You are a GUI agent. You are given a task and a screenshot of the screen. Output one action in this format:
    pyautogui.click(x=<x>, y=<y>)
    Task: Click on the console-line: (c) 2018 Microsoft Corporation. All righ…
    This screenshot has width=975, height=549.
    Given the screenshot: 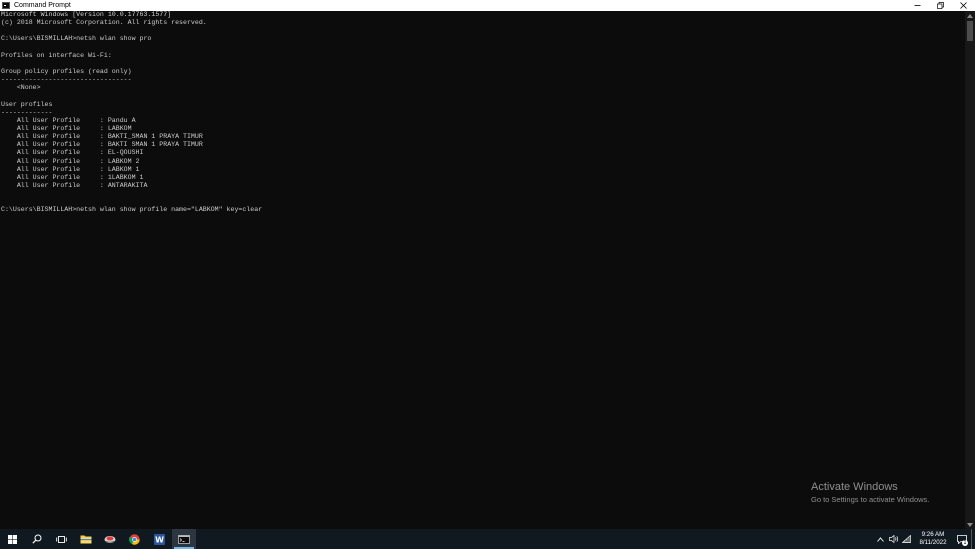 What is the action you would take?
    pyautogui.click(x=104, y=23)
    